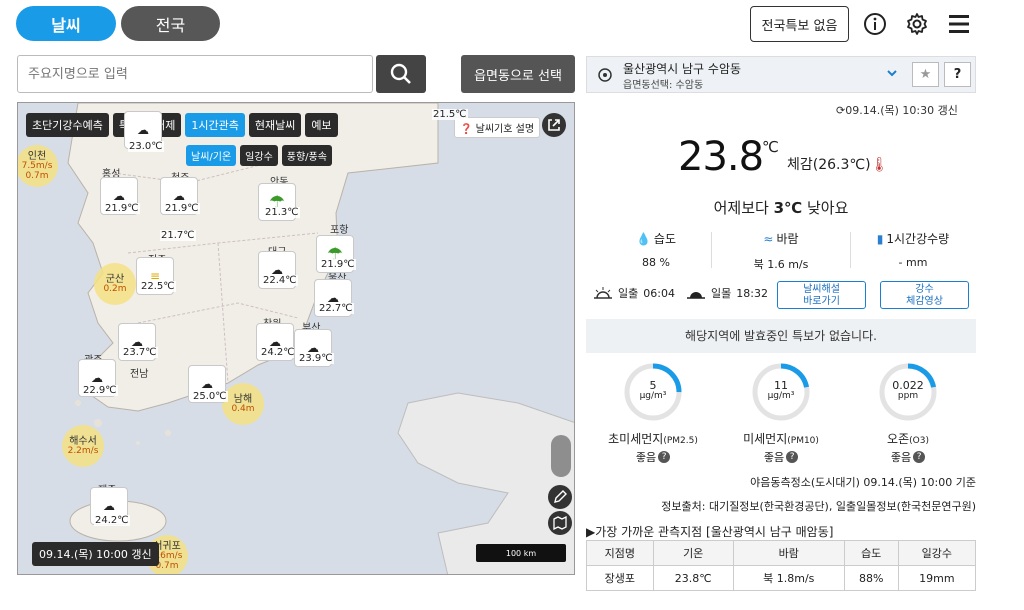 This screenshot has width=1024, height=610. What do you see at coordinates (693, 578) in the screenshot?
I see `table-cell: 23.8℃` at bounding box center [693, 578].